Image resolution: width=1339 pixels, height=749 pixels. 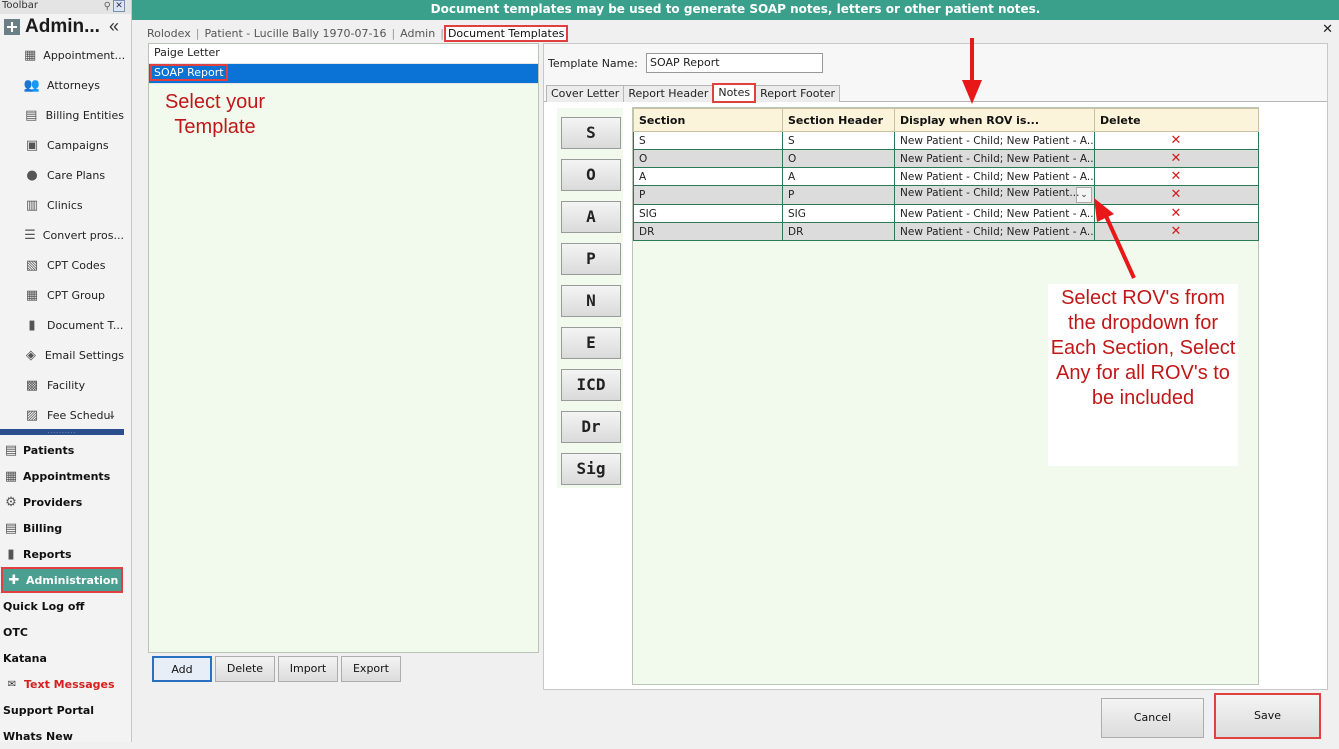 I want to click on nav-label: Text Messages, so click(x=69, y=684).